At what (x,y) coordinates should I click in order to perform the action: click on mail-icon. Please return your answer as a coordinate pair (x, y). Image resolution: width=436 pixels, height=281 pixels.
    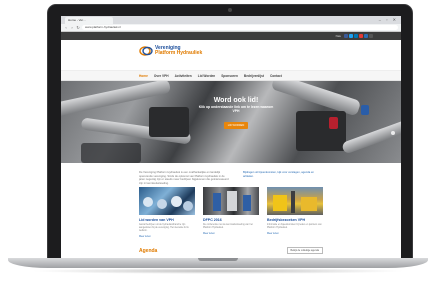
    Looking at the image, I should click on (366, 36).